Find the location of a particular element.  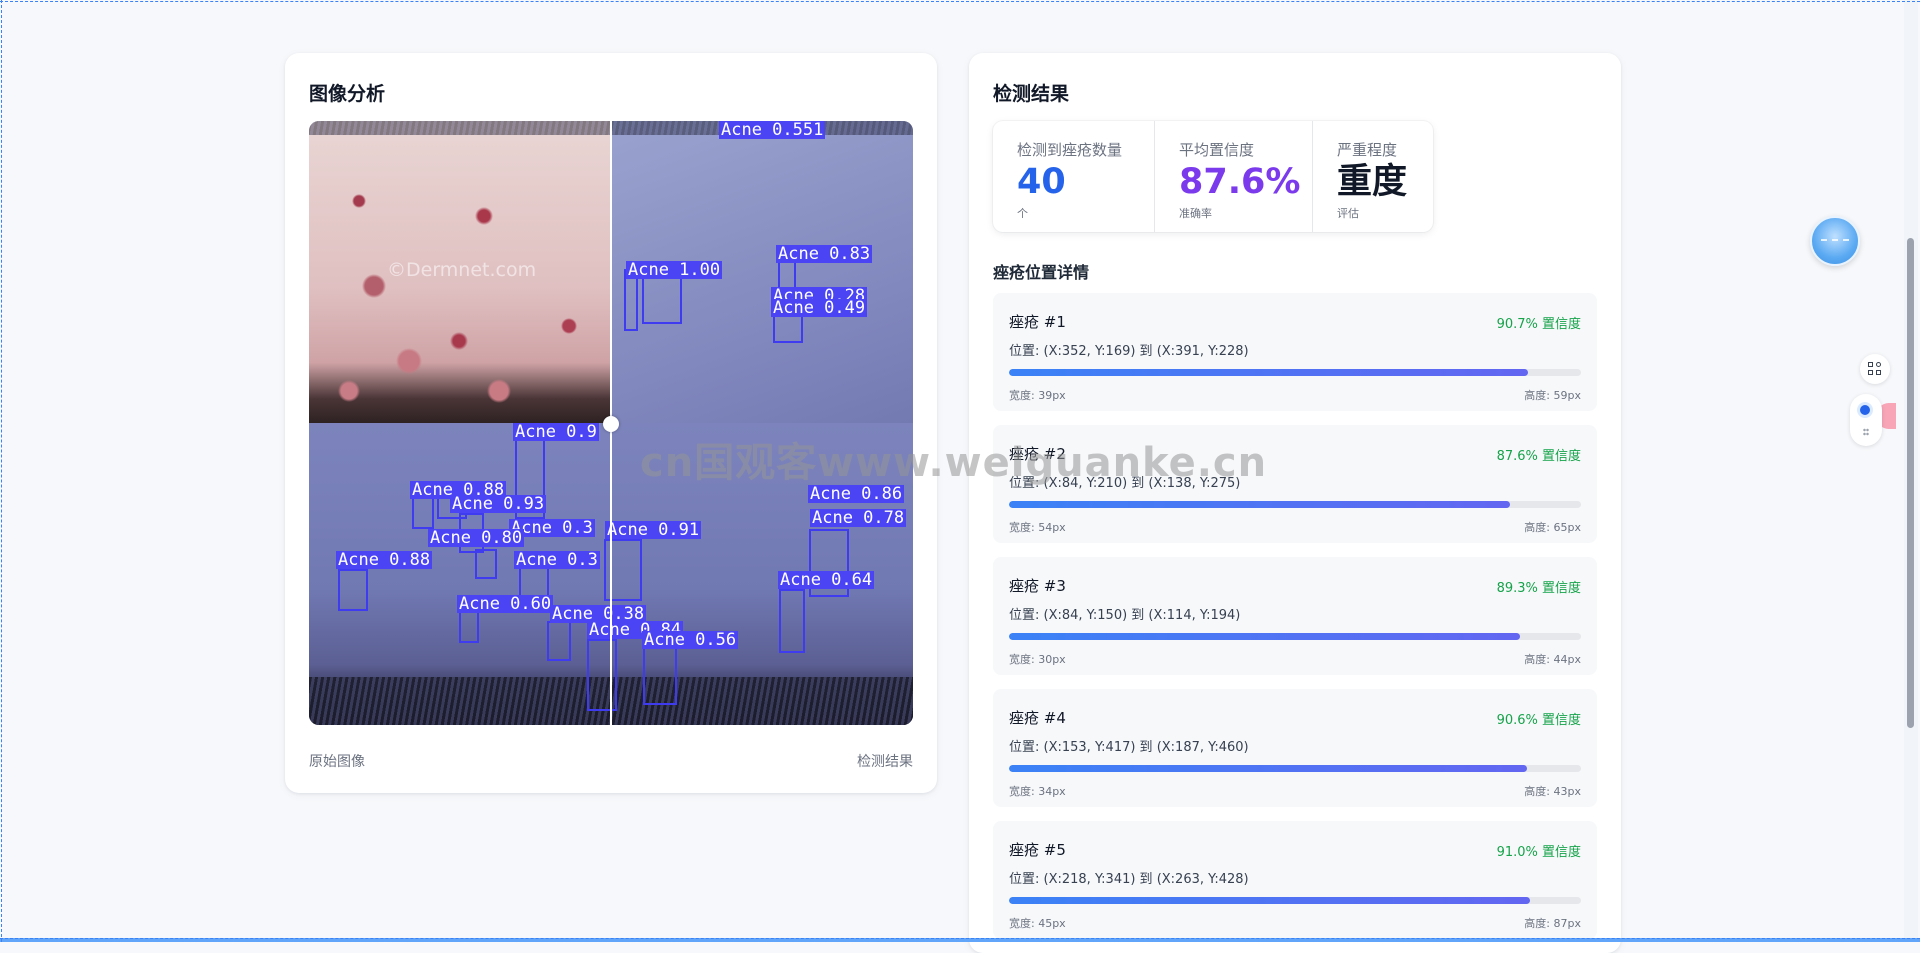

acne-name: 痤疮 #3 is located at coordinates (1037, 586).